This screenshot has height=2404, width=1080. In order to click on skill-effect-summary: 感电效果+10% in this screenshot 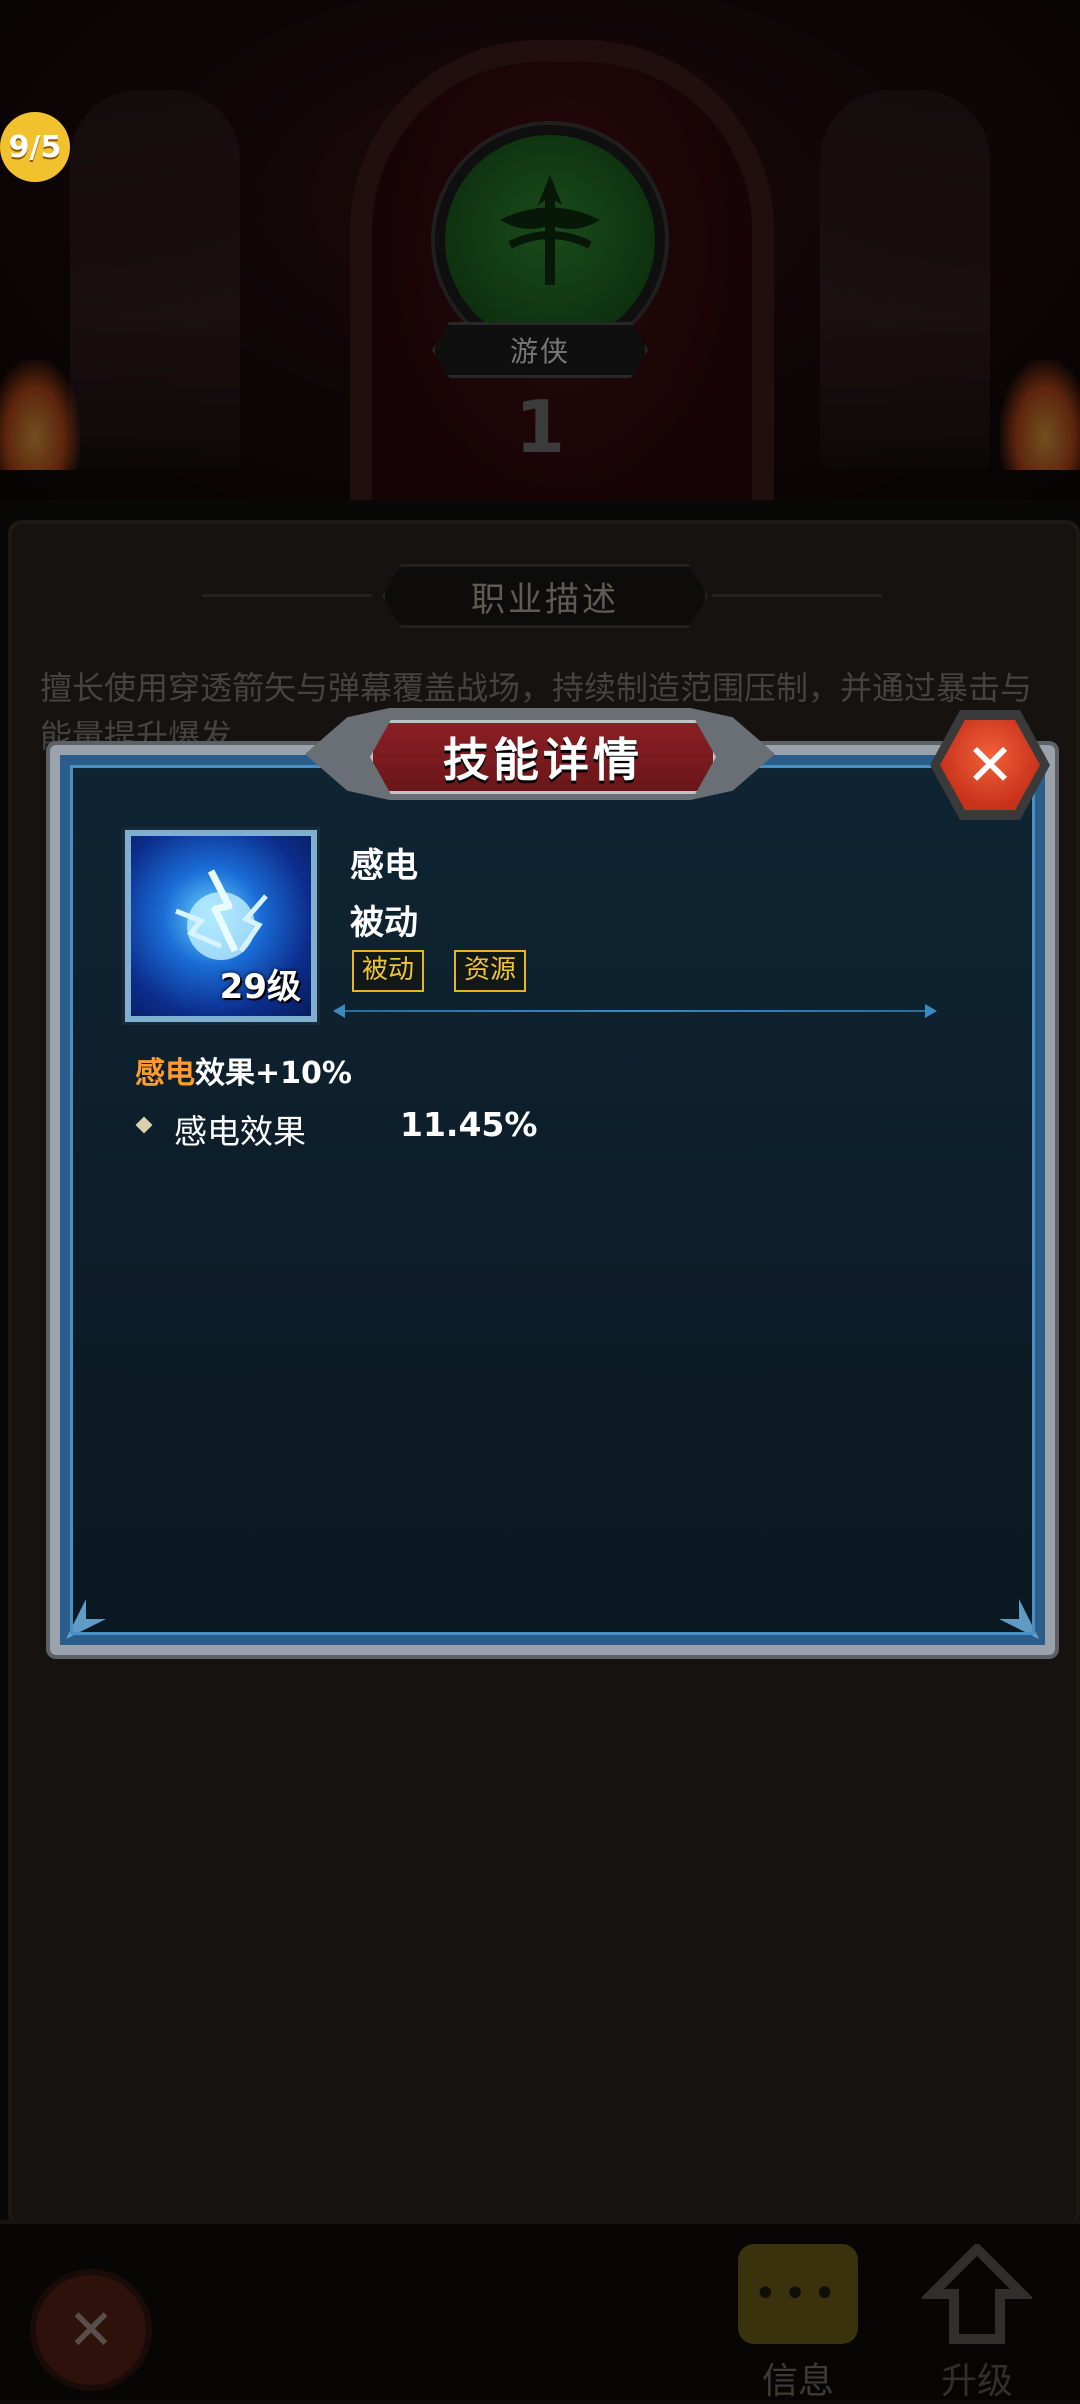, I will do `click(243, 1070)`.